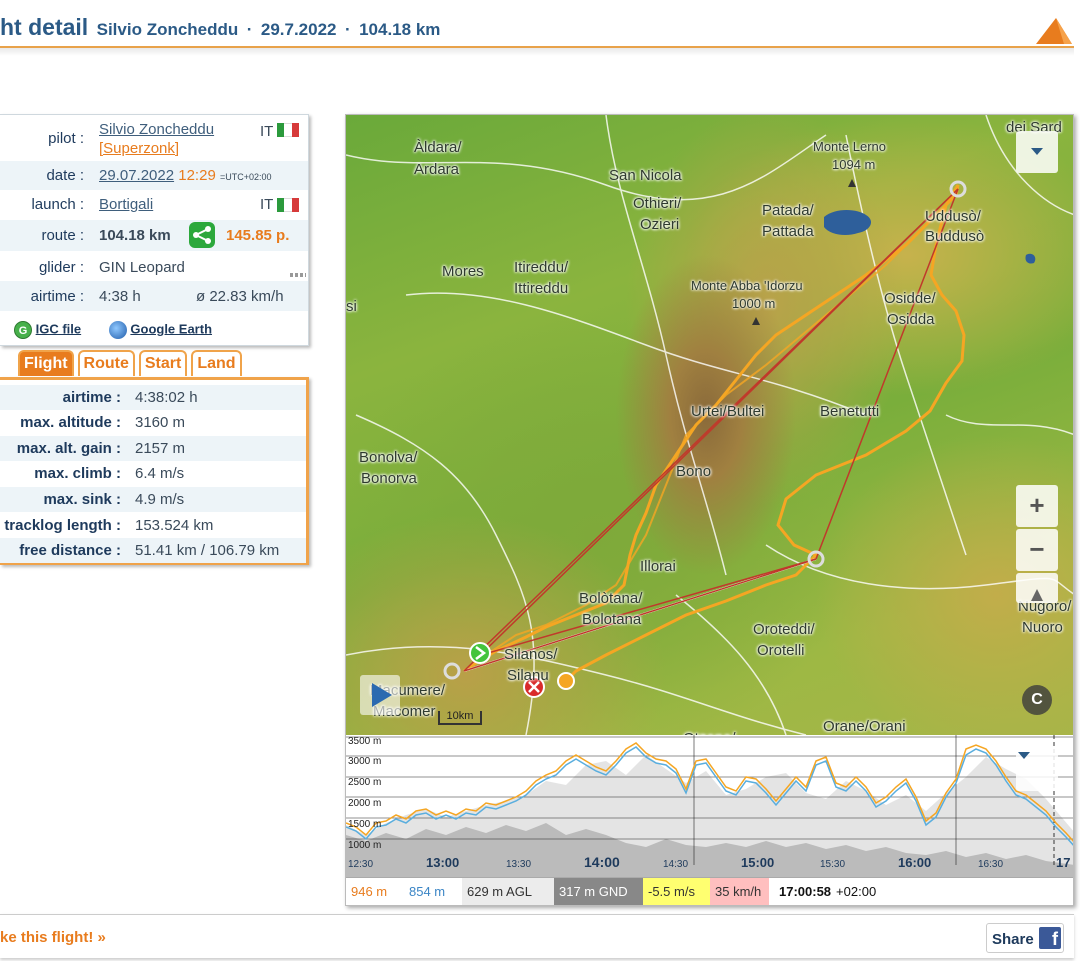 The image size is (1080, 961). What do you see at coordinates (106, 363) in the screenshot?
I see `tab-route: Route` at bounding box center [106, 363].